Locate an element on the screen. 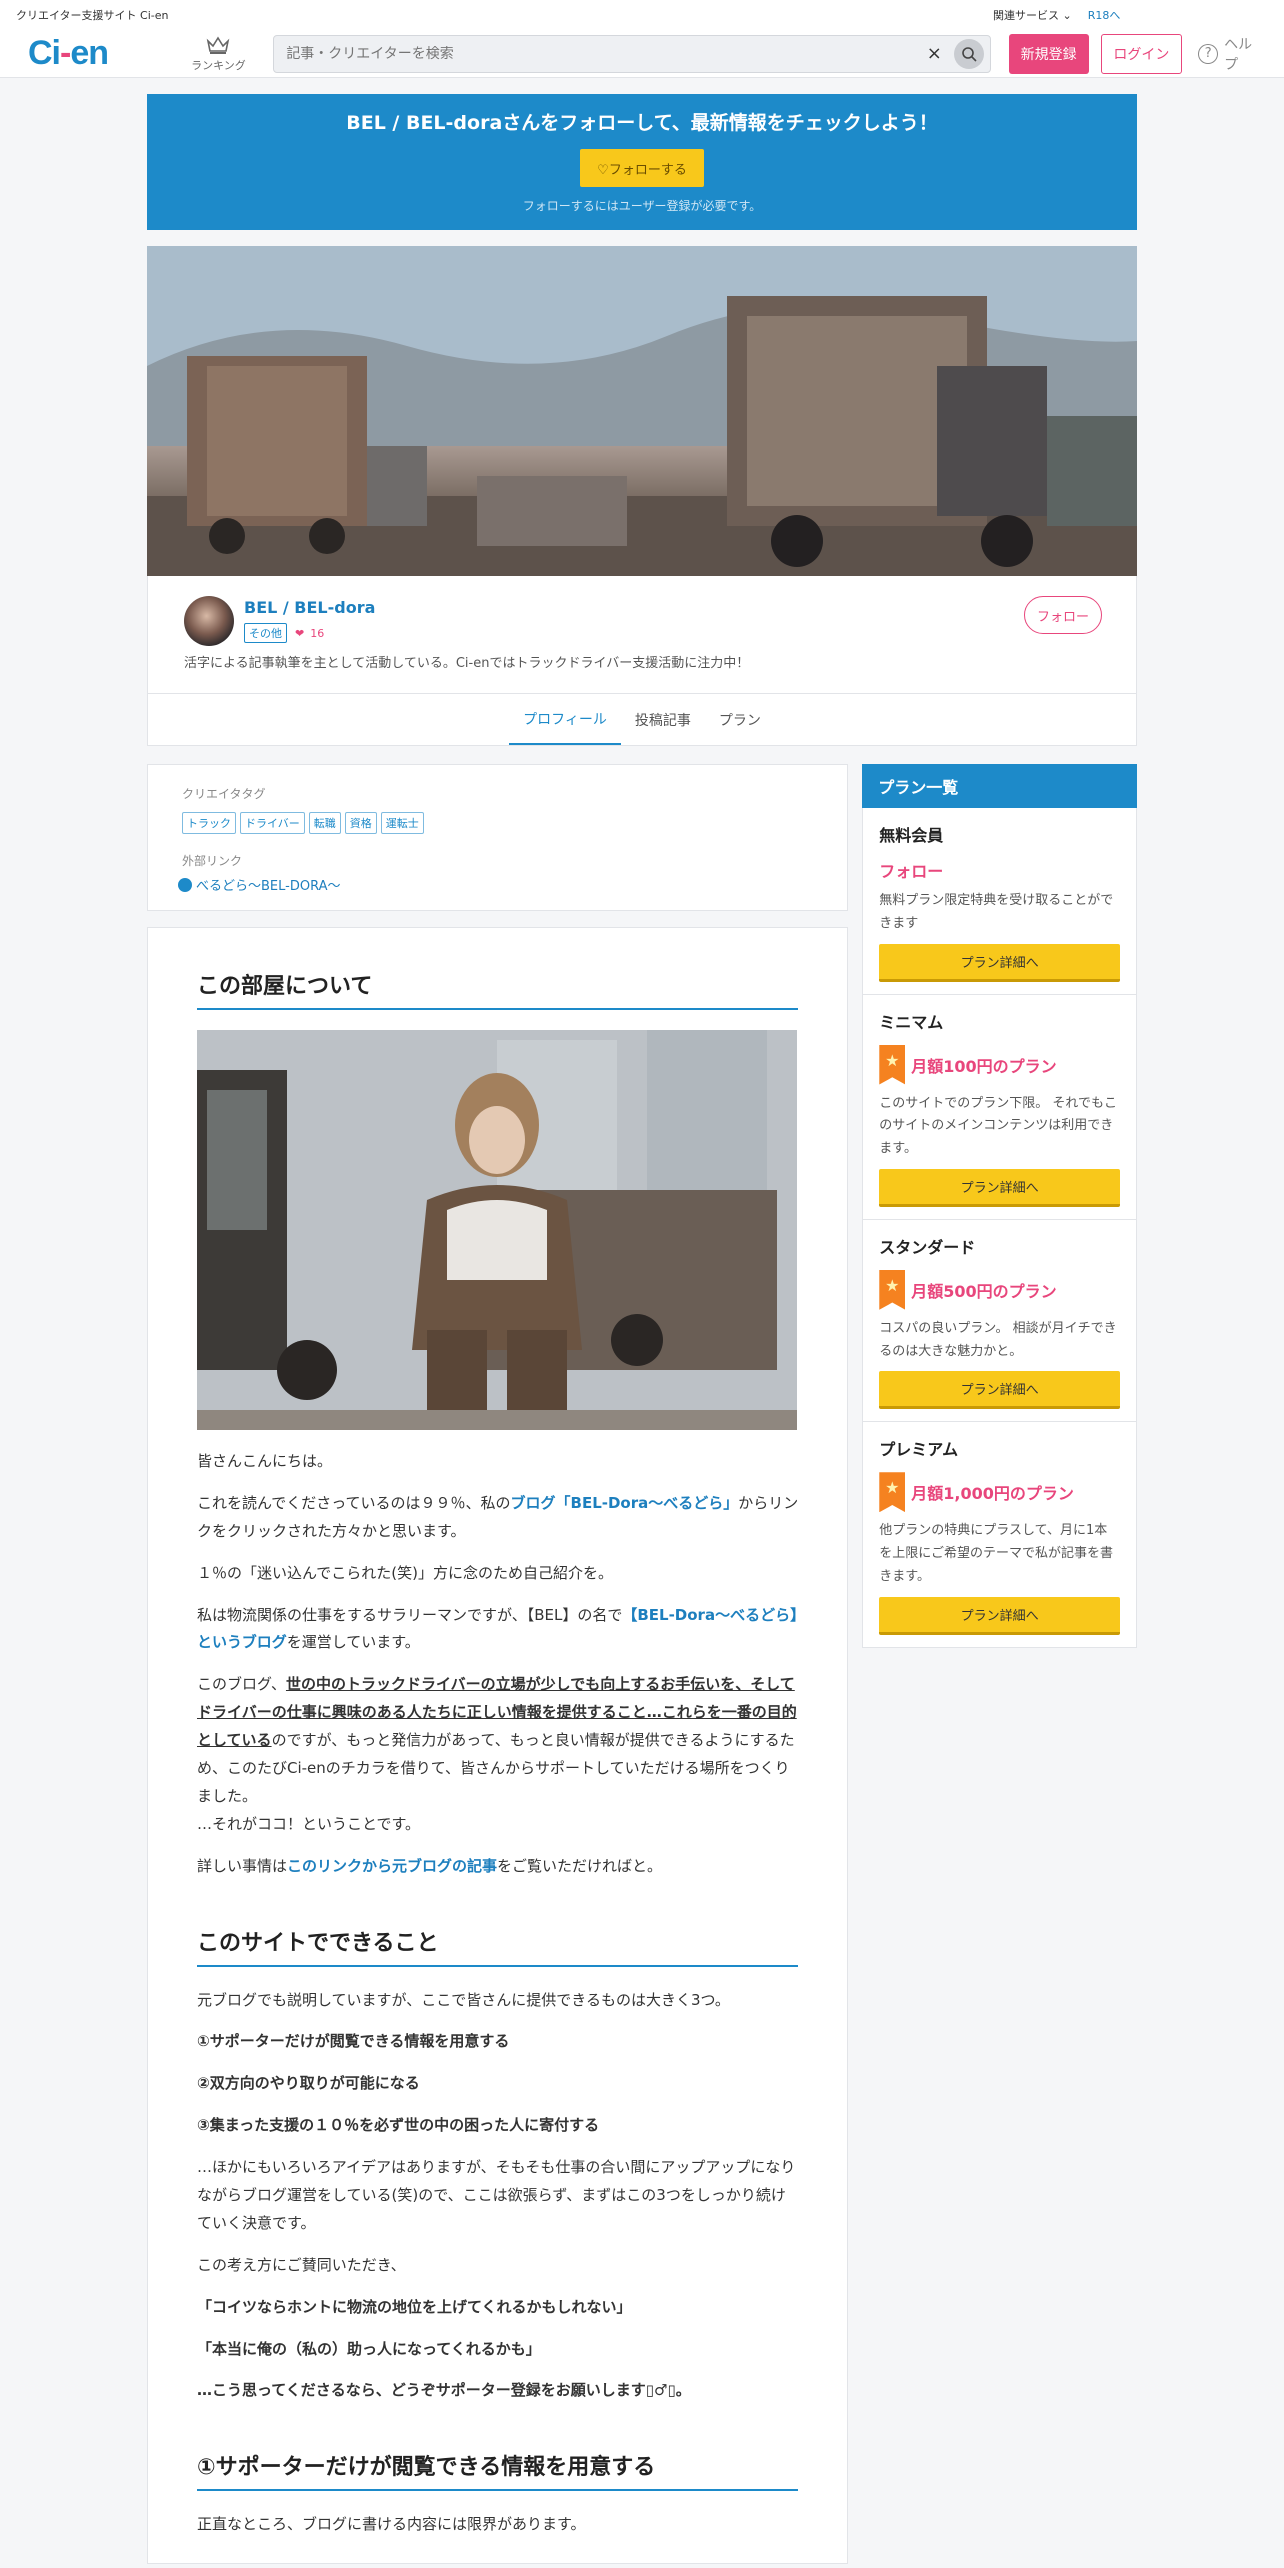 This screenshot has width=1284, height=2568. plan-name: プレミアム is located at coordinates (919, 1450).